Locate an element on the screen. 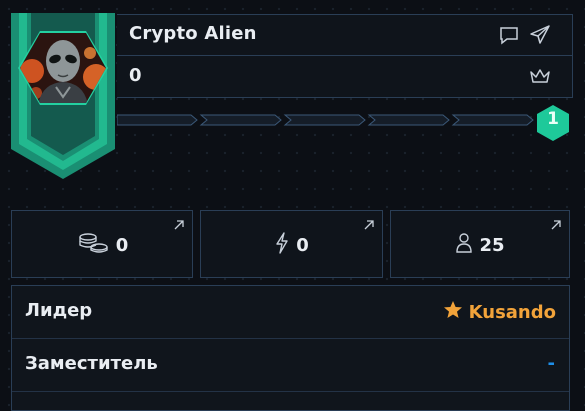  energy-value: 0 is located at coordinates (302, 245).